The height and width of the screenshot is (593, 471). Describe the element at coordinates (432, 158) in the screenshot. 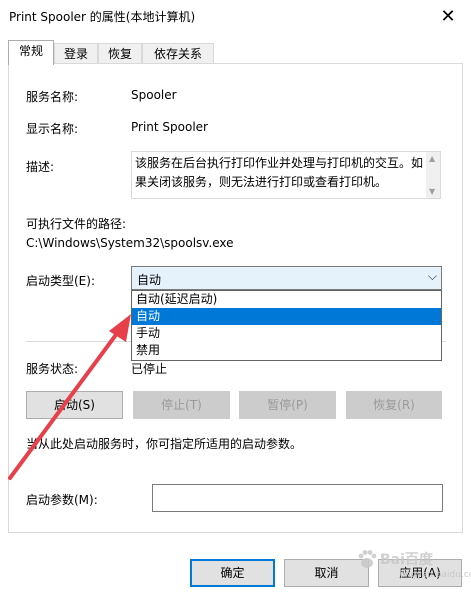

I see `scroll-up-icon: ▲` at that location.